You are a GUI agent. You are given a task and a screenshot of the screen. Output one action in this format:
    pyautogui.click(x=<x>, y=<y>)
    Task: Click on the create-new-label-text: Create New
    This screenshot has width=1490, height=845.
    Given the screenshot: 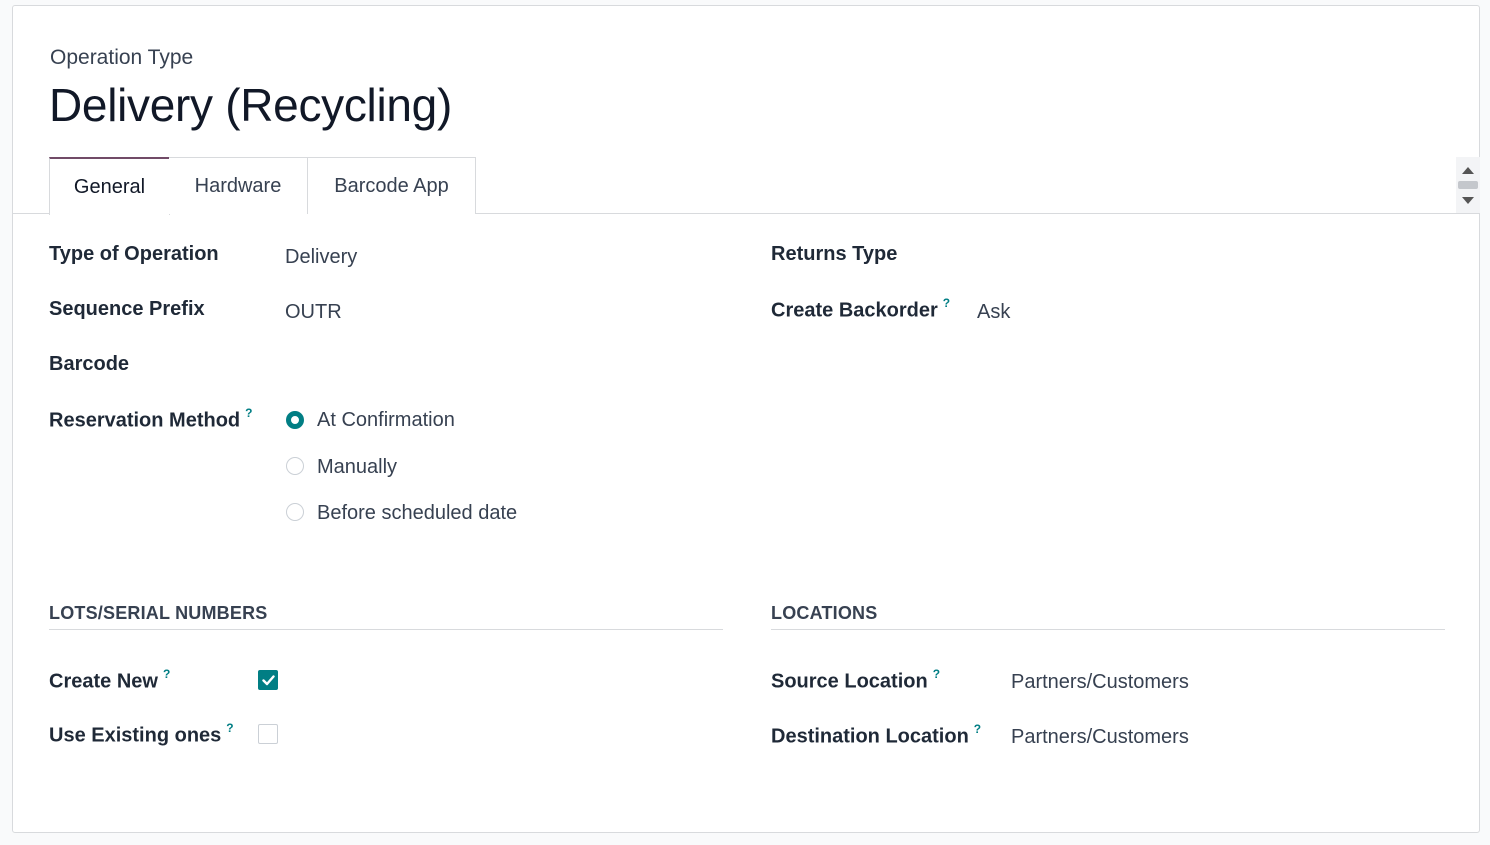 What is the action you would take?
    pyautogui.click(x=103, y=681)
    